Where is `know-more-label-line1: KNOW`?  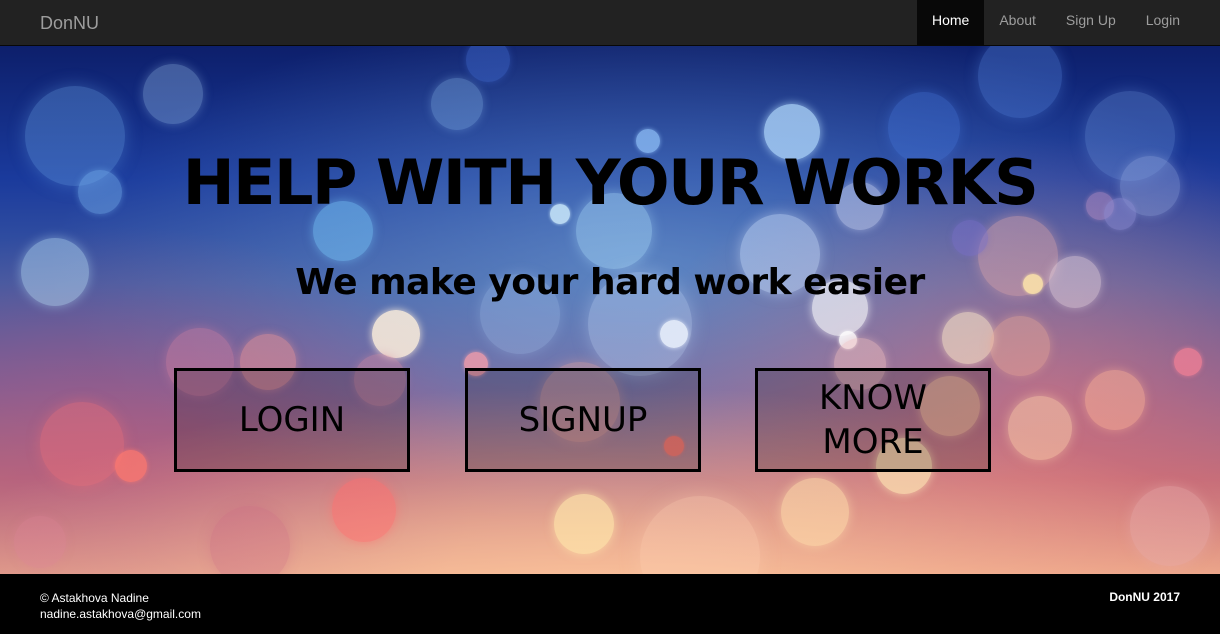
know-more-label-line1: KNOW is located at coordinates (873, 397).